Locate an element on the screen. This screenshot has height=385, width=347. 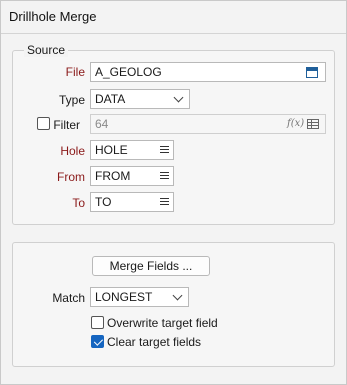
filter-value: 64 is located at coordinates (102, 124).